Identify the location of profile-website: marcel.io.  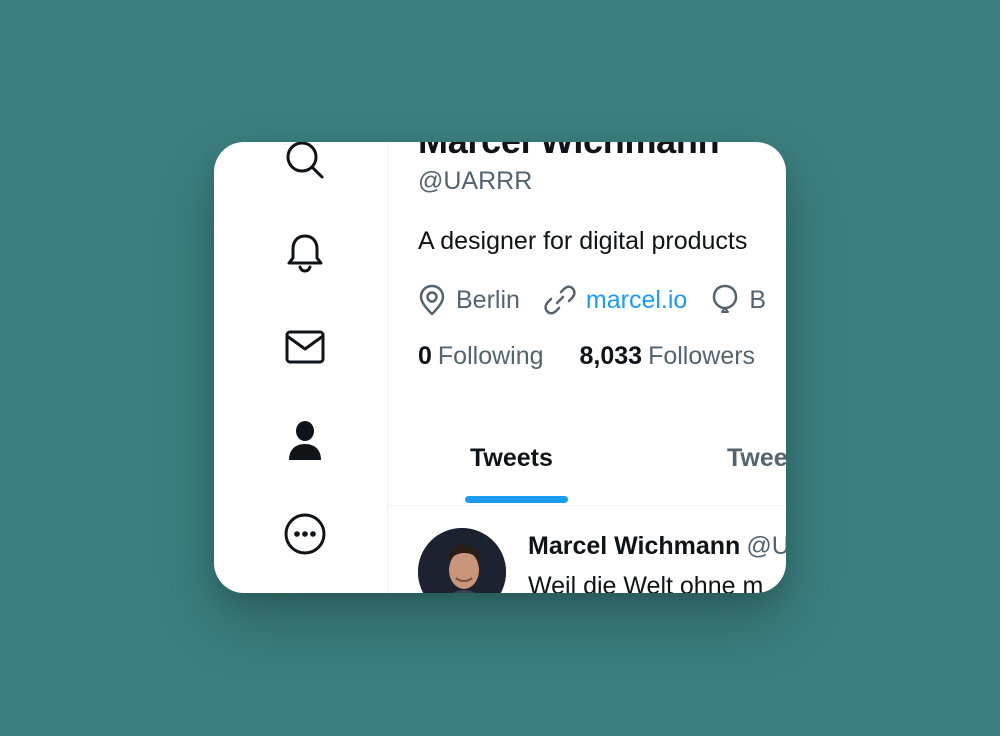
(615, 300).